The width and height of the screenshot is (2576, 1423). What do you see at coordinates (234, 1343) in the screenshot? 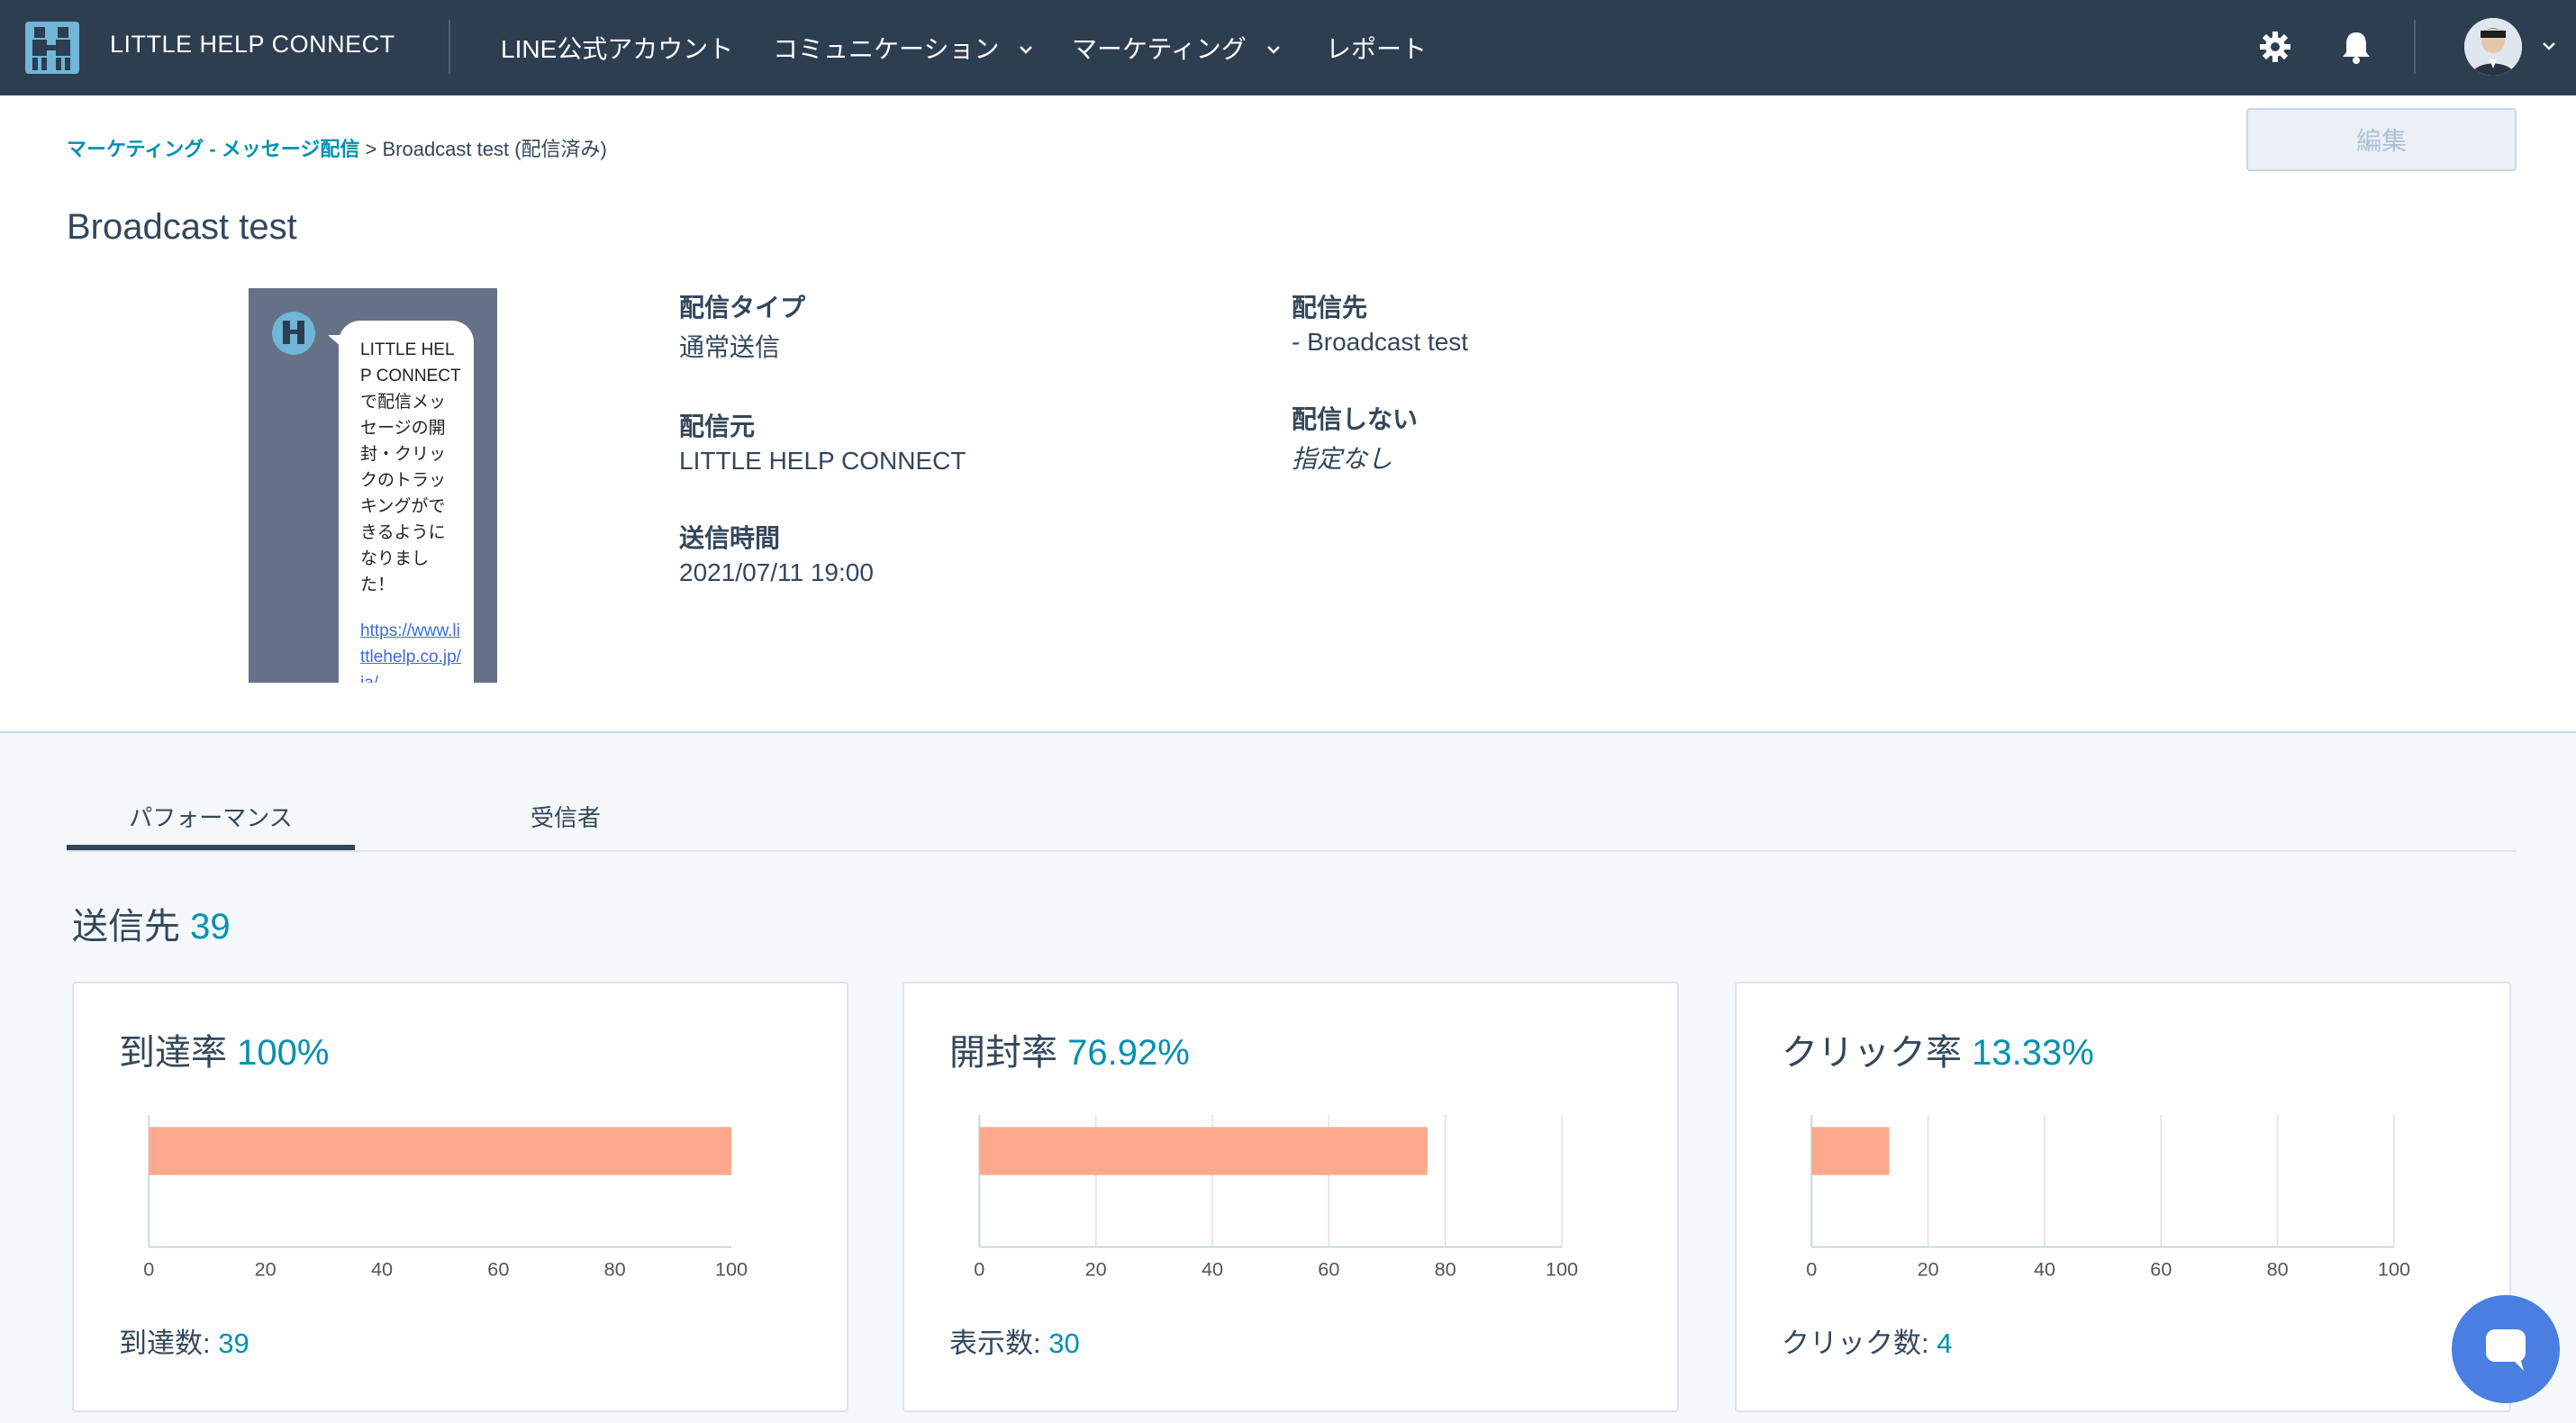
I see `footer-value: 39` at bounding box center [234, 1343].